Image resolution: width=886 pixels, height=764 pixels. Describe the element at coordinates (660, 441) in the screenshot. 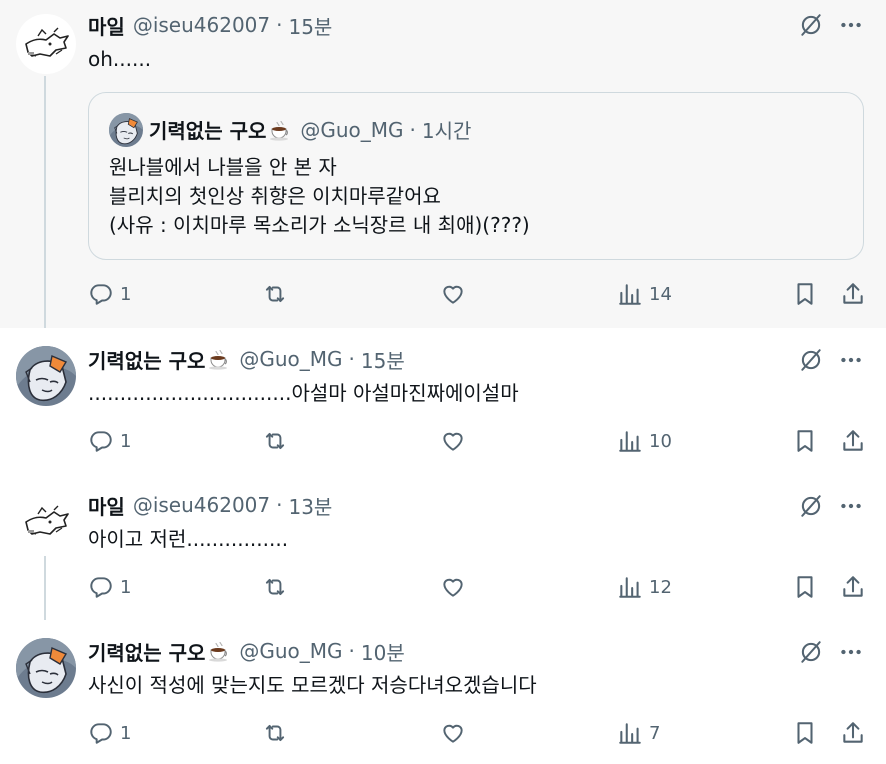

I see `views-count: 10` at that location.